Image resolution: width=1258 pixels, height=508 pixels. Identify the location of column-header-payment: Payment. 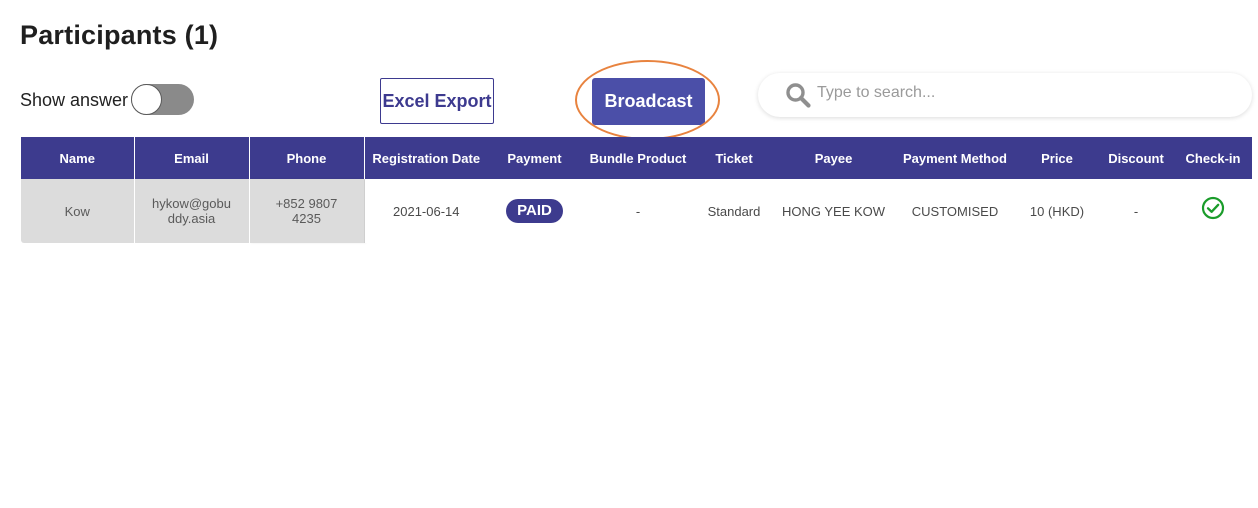
(534, 158).